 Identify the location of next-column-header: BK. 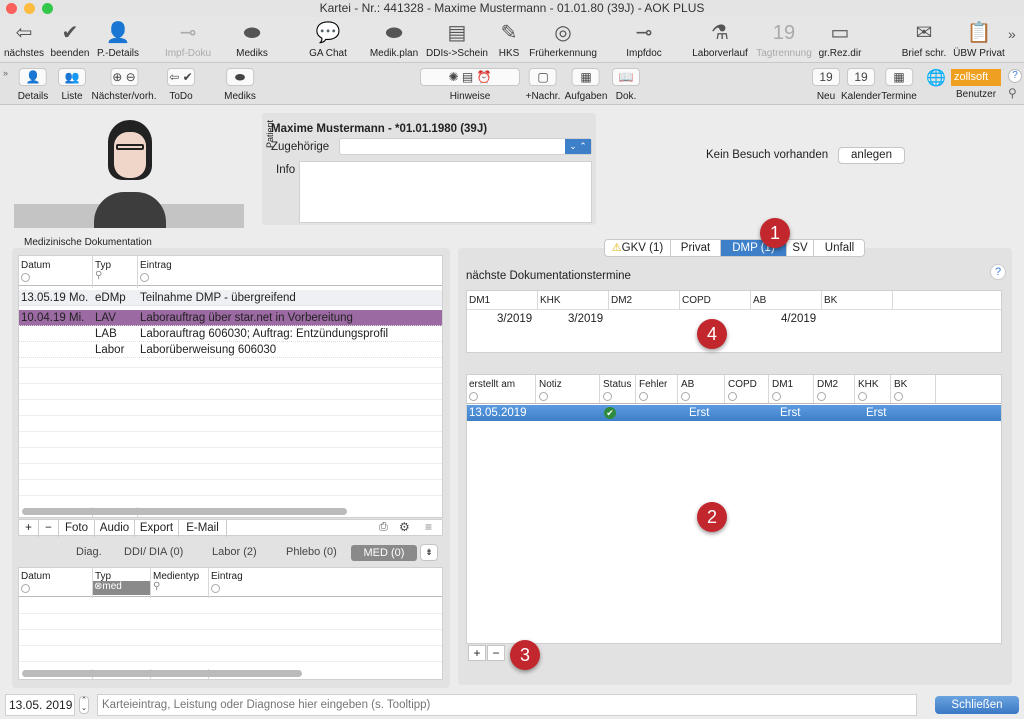
(830, 300).